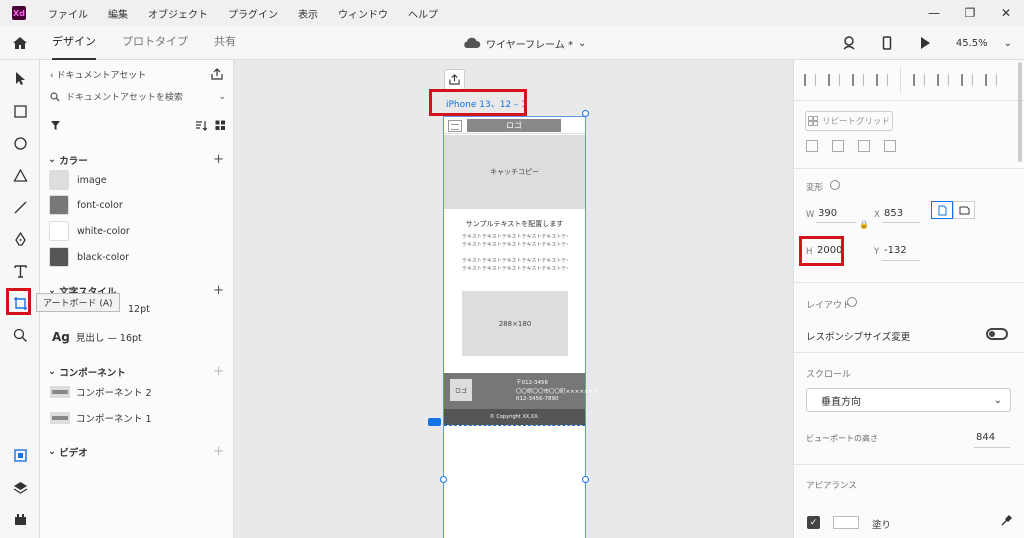  What do you see at coordinates (363, 13) in the screenshot?
I see `menu-window: ウィンドウ` at bounding box center [363, 13].